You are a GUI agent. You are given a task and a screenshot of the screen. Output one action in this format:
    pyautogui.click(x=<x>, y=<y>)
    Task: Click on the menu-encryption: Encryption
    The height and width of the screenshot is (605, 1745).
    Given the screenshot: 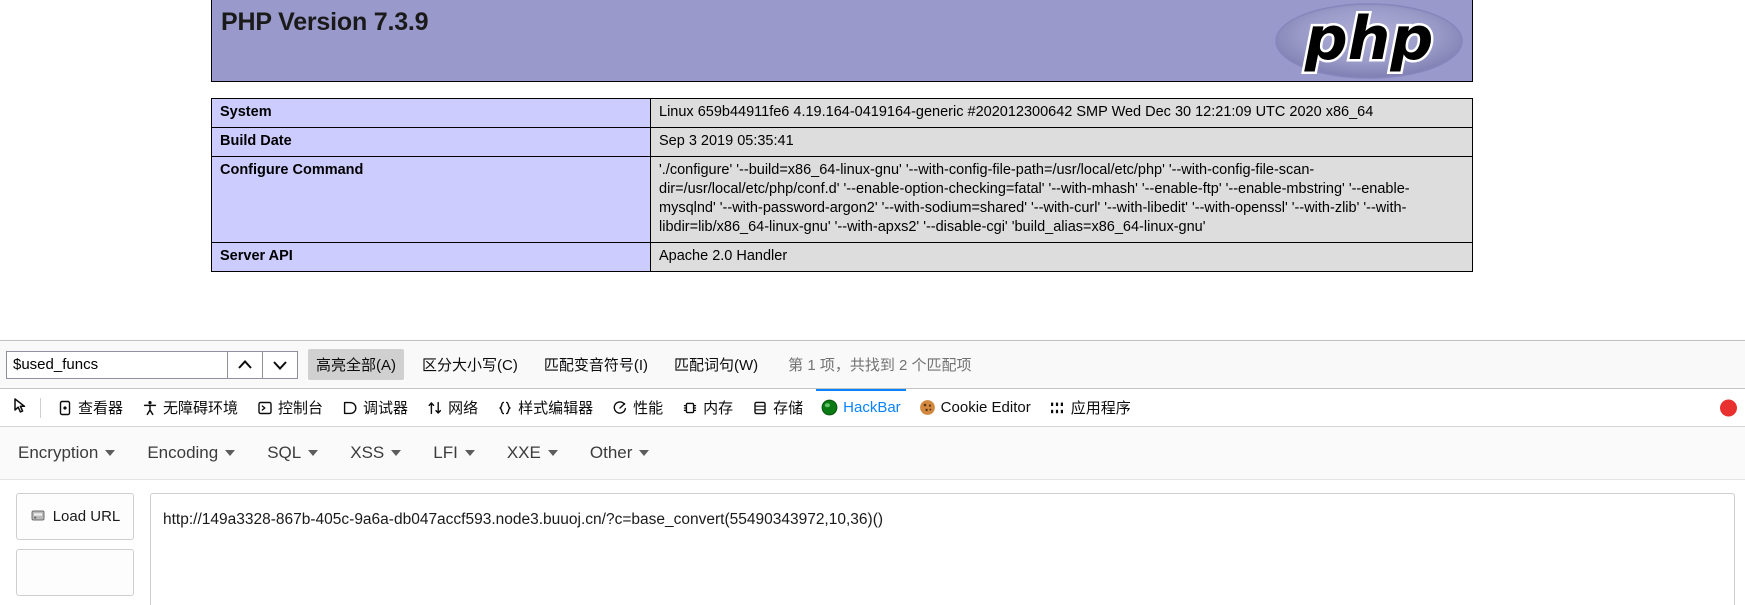 What is the action you would take?
    pyautogui.click(x=67, y=453)
    